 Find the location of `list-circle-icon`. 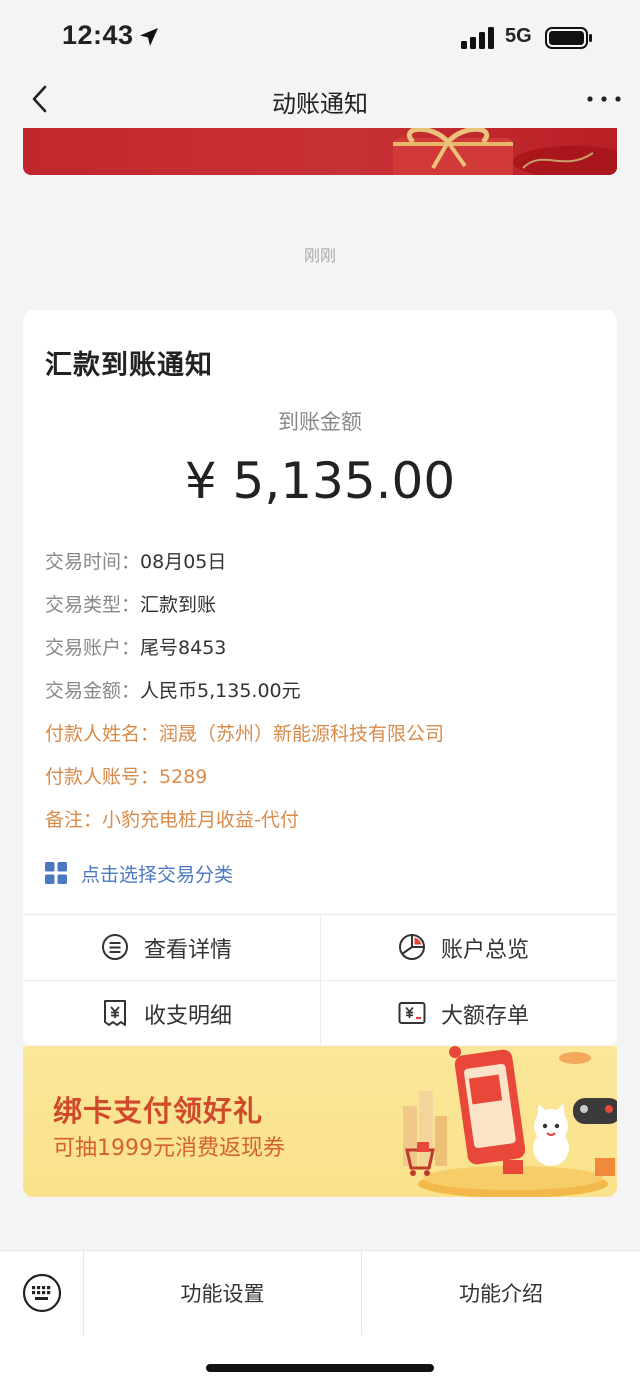

list-circle-icon is located at coordinates (115, 947).